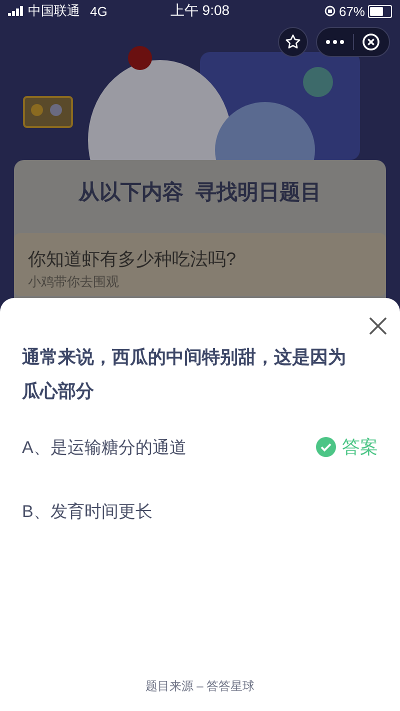  What do you see at coordinates (184, 374) in the screenshot?
I see `question-text: 通常来说，西瓜的中间特别甜，这是因为瓜心部分` at bounding box center [184, 374].